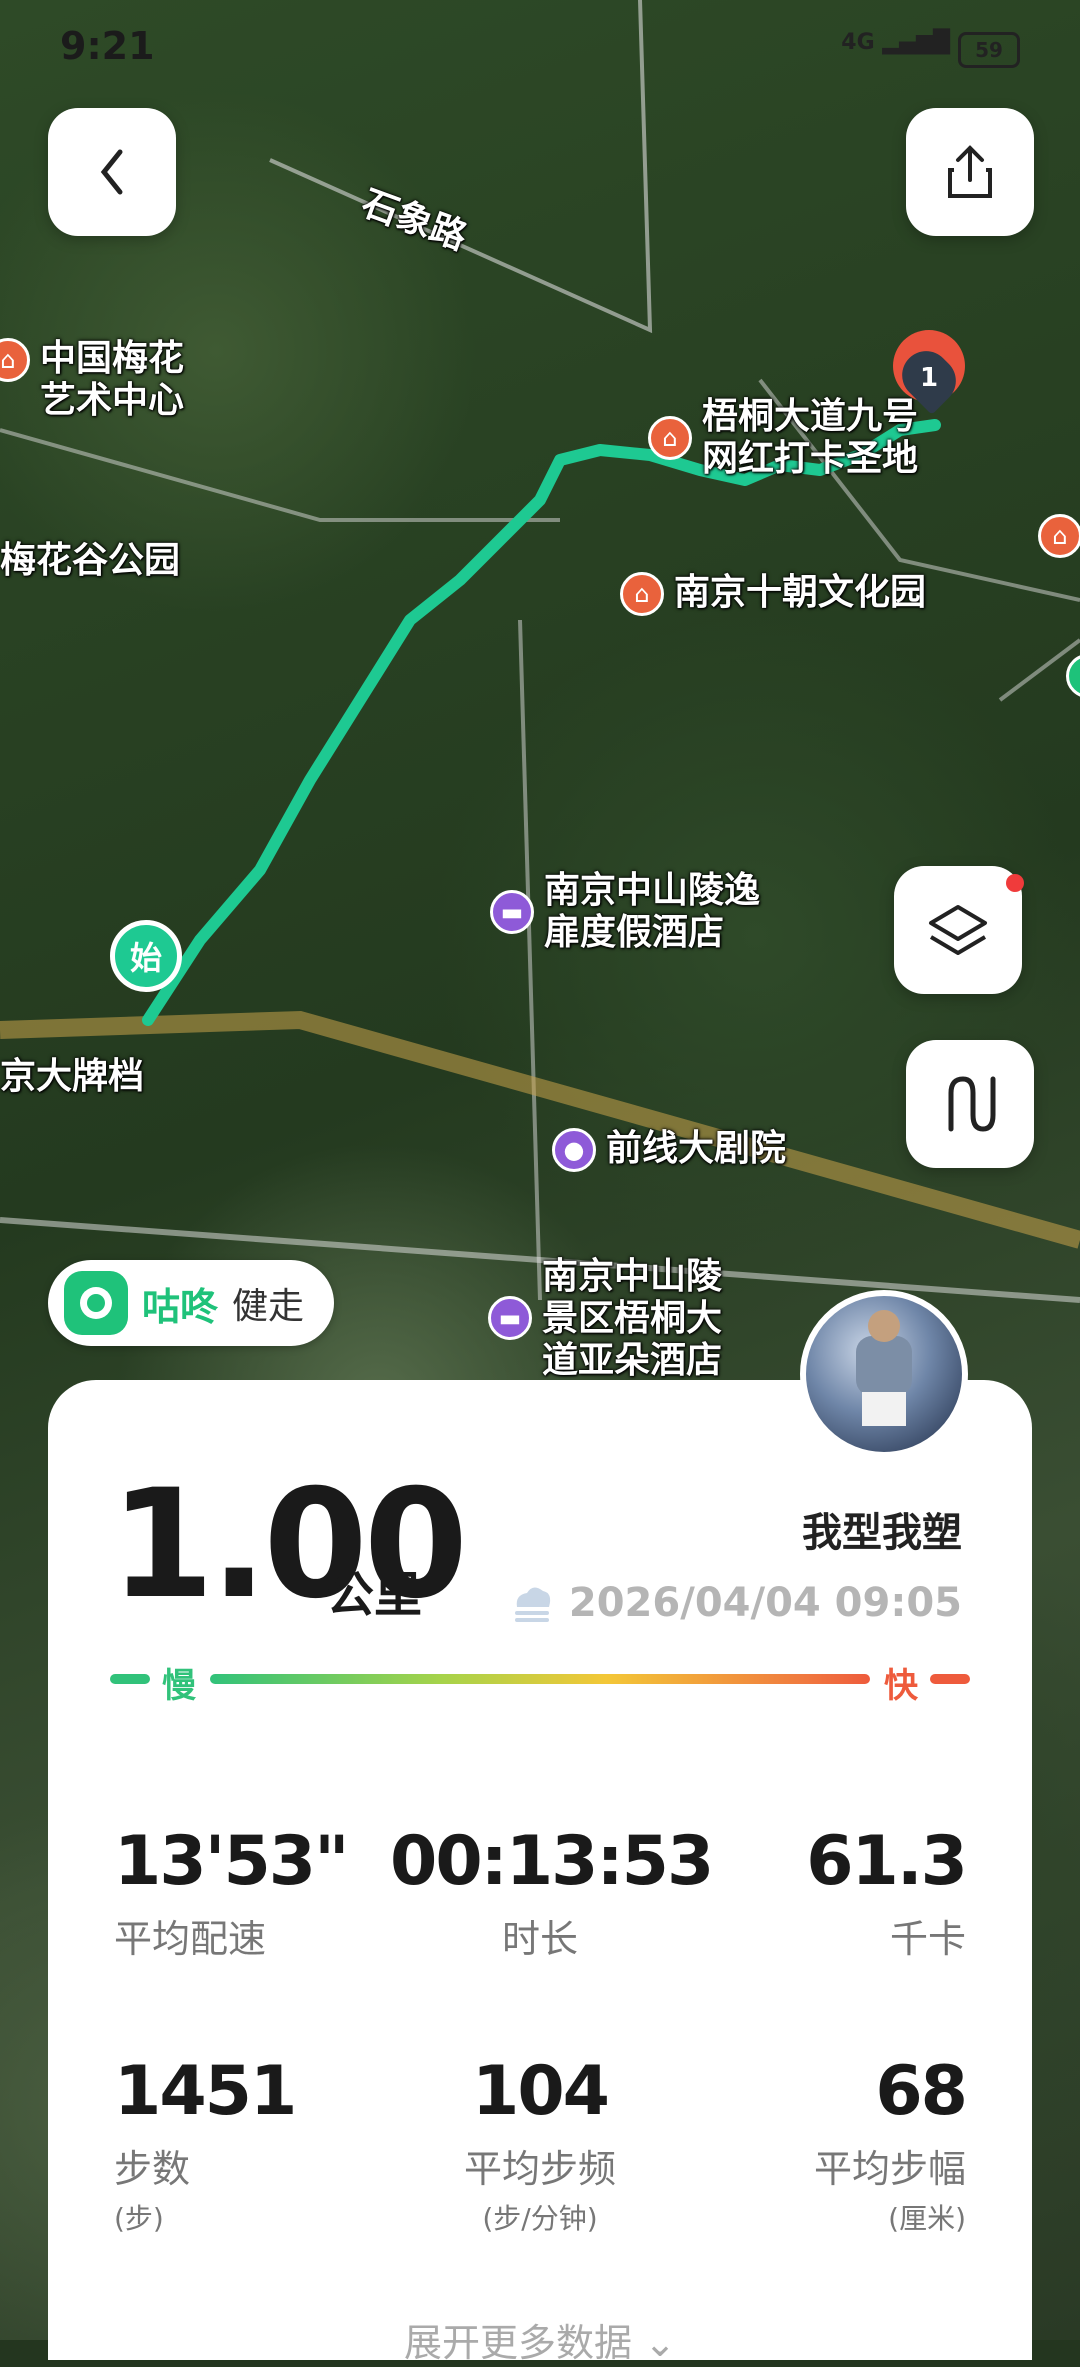 The height and width of the screenshot is (2367, 1080). Describe the element at coordinates (232, 1861) in the screenshot. I see `stat-value: 13'53"` at that location.